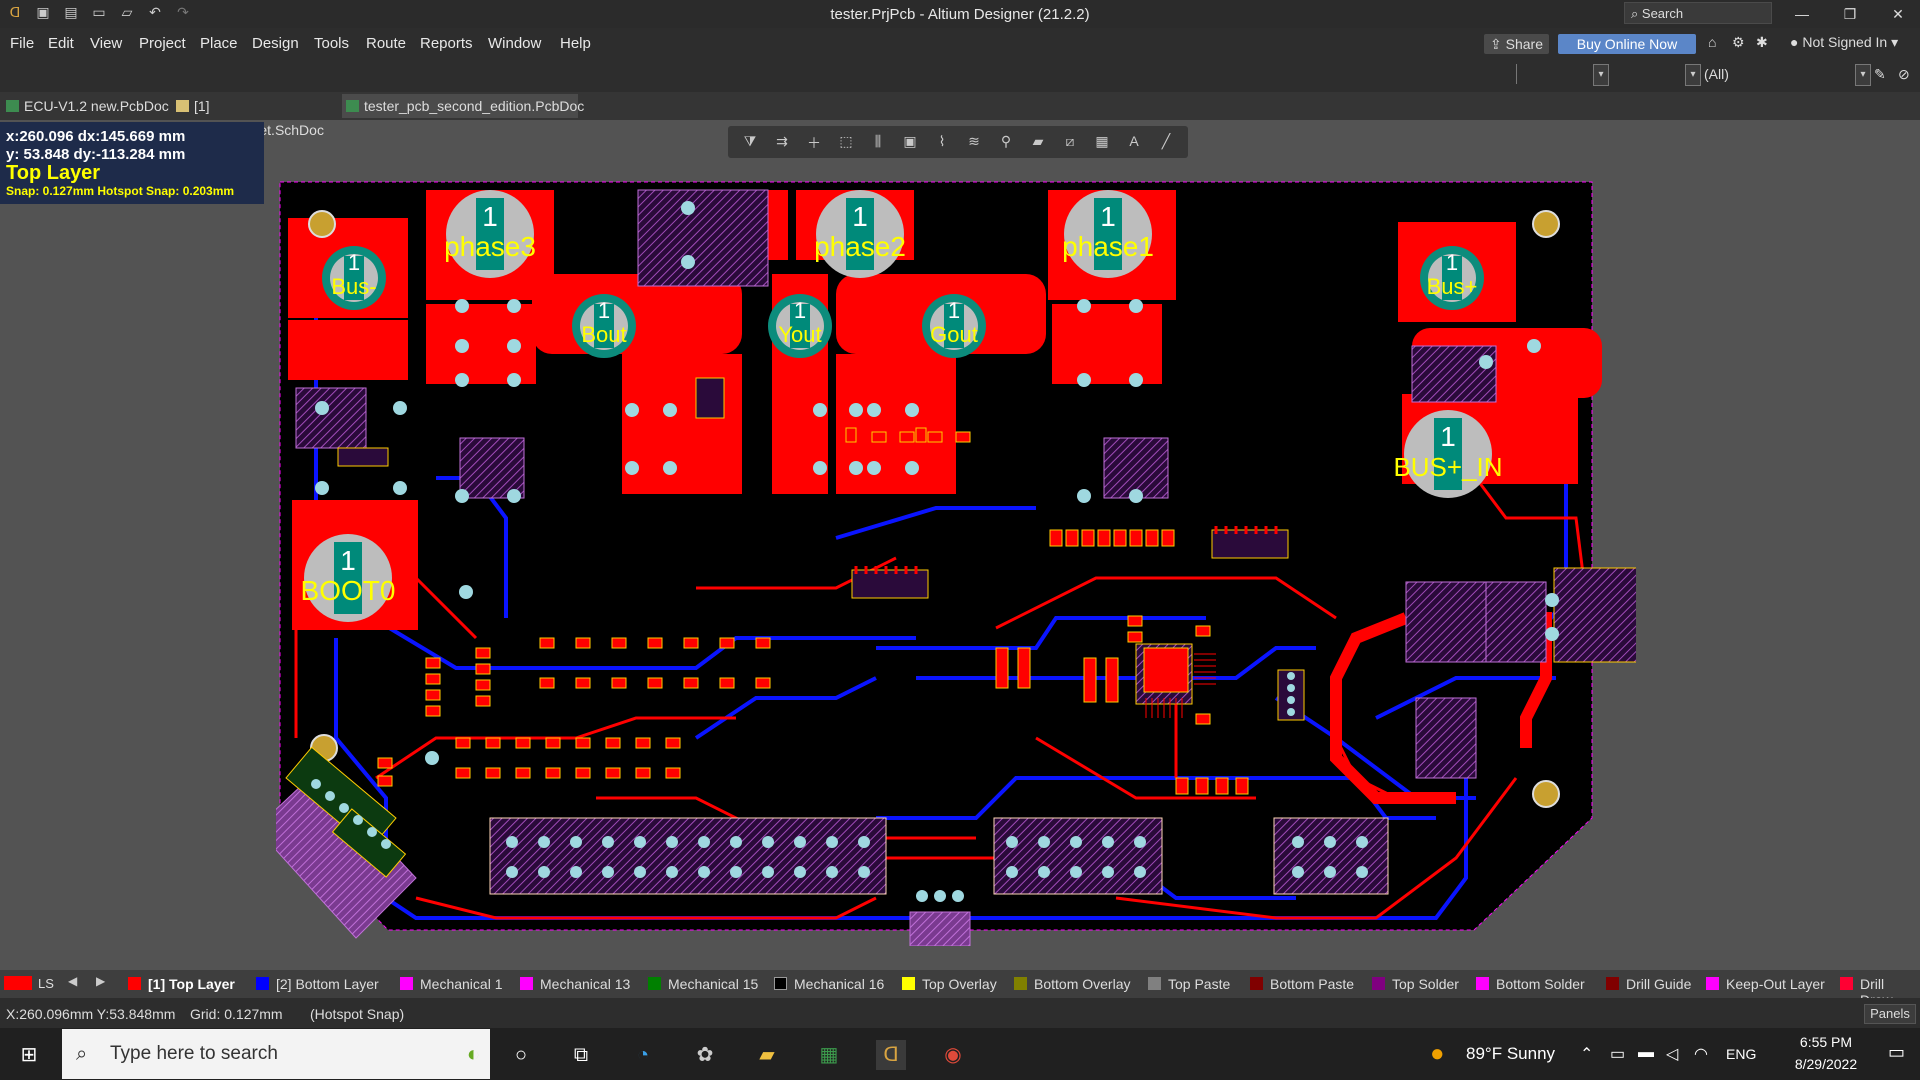 This screenshot has width=1920, height=1080. Describe the element at coordinates (46, 983) in the screenshot. I see `ls-button: LS` at that location.